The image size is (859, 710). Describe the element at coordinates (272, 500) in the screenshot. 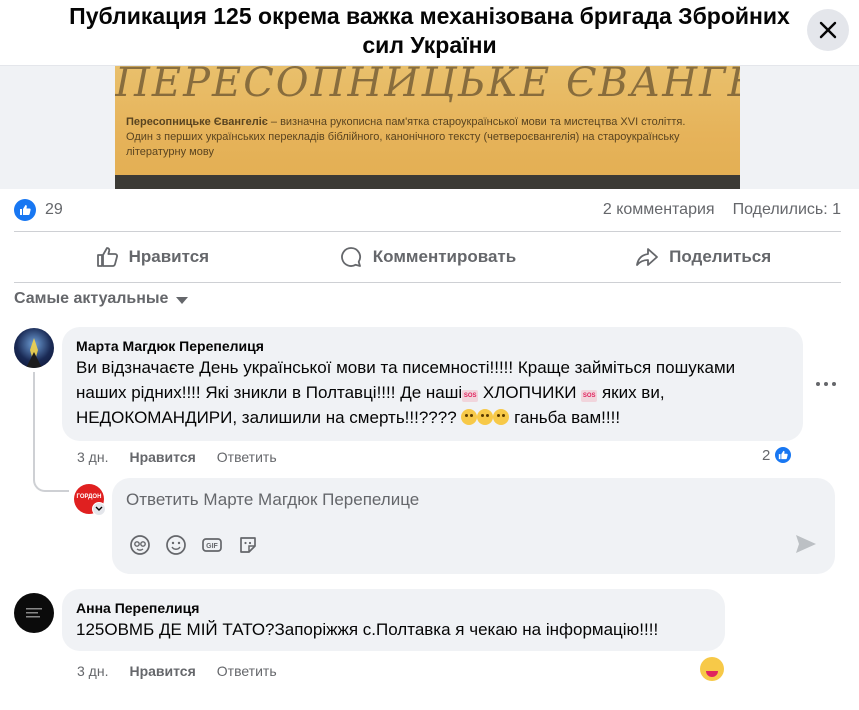

I see `reply-input: Ответить Марте Магдюк Перепелице` at that location.